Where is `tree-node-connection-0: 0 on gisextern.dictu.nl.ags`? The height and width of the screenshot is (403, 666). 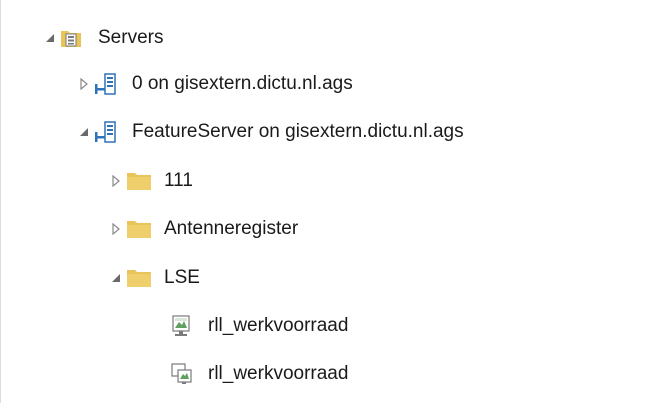
tree-node-connection-0: 0 on gisextern.dictu.nl.ags is located at coordinates (213, 84).